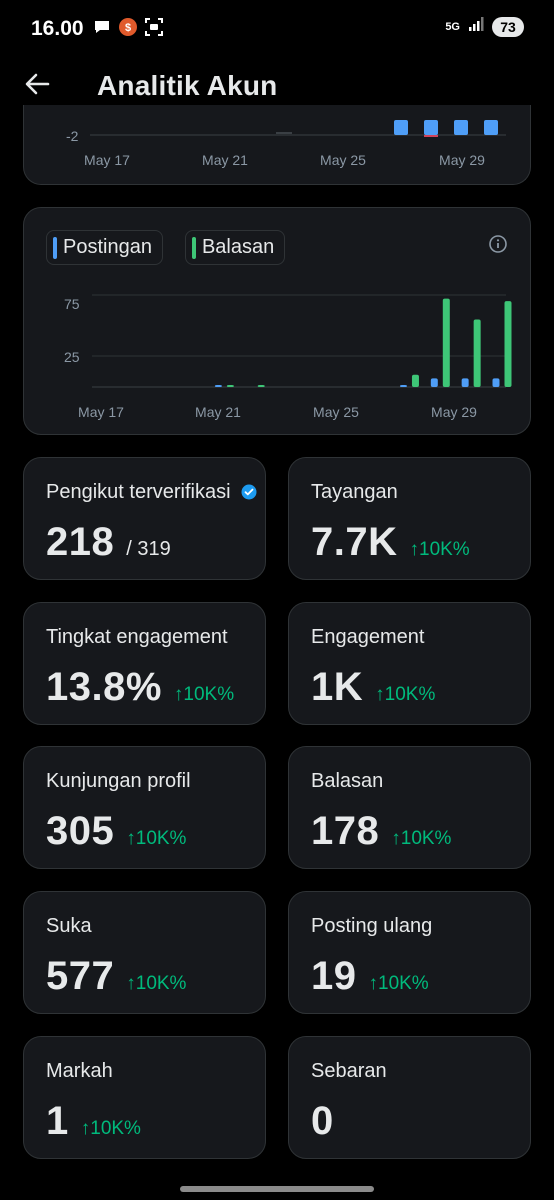  What do you see at coordinates (144, 807) in the screenshot?
I see `stat-card-profile-visits: Kunjungan profil 305 ↑10K%` at bounding box center [144, 807].